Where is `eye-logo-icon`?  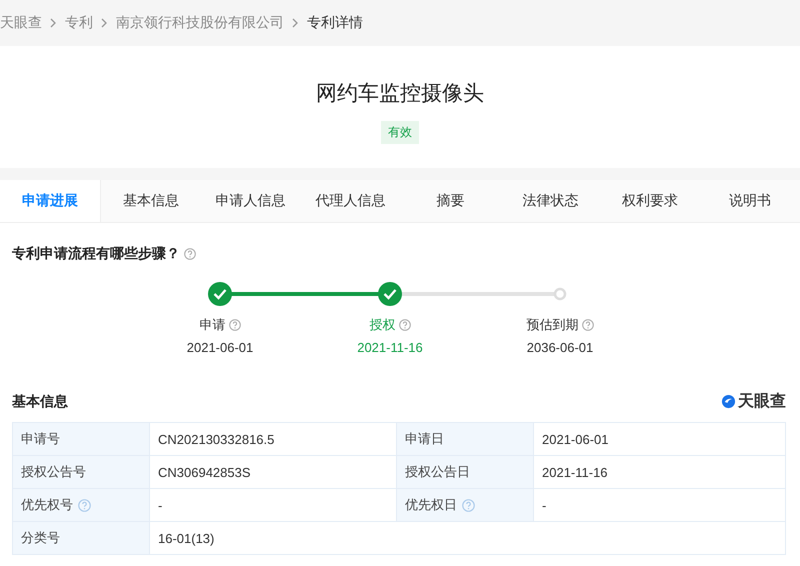
eye-logo-icon is located at coordinates (728, 401).